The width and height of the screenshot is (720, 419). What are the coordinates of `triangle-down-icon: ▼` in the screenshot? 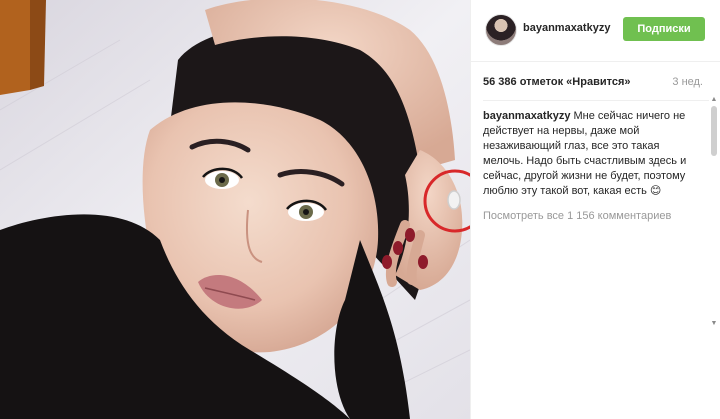 It's located at (714, 324).